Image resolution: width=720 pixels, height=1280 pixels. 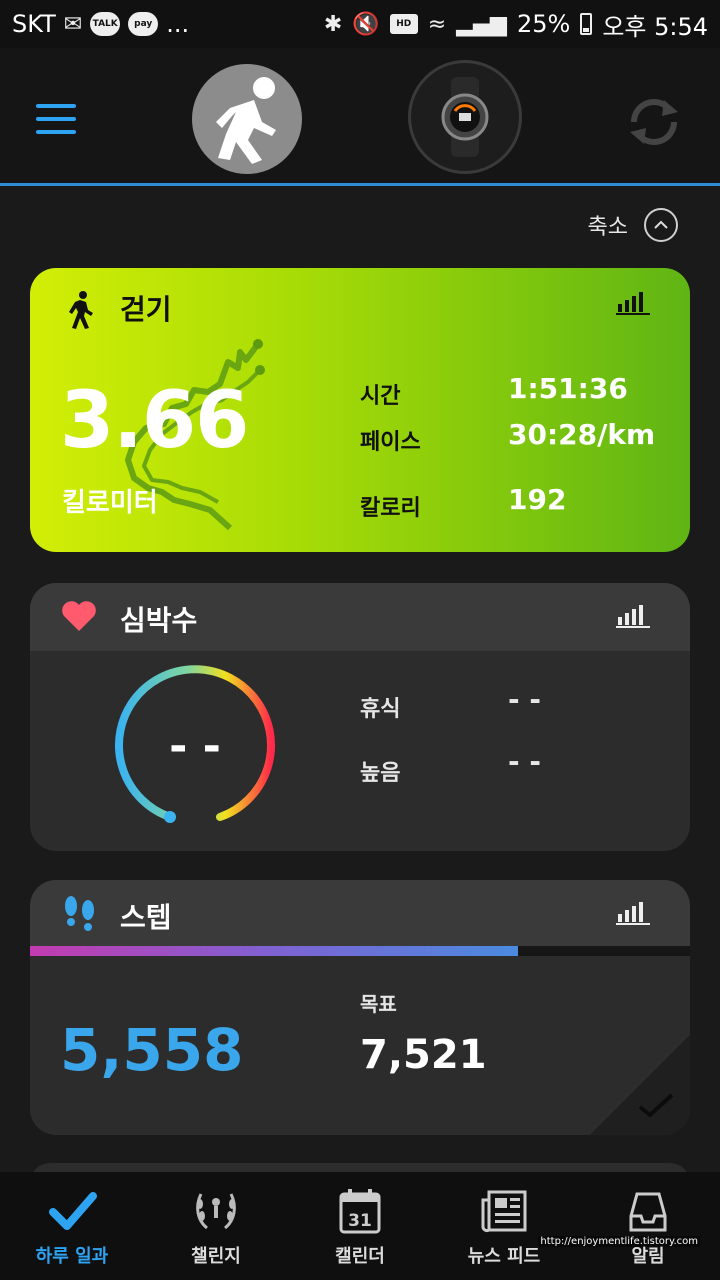 I want to click on calories-value: 192, so click(x=537, y=499).